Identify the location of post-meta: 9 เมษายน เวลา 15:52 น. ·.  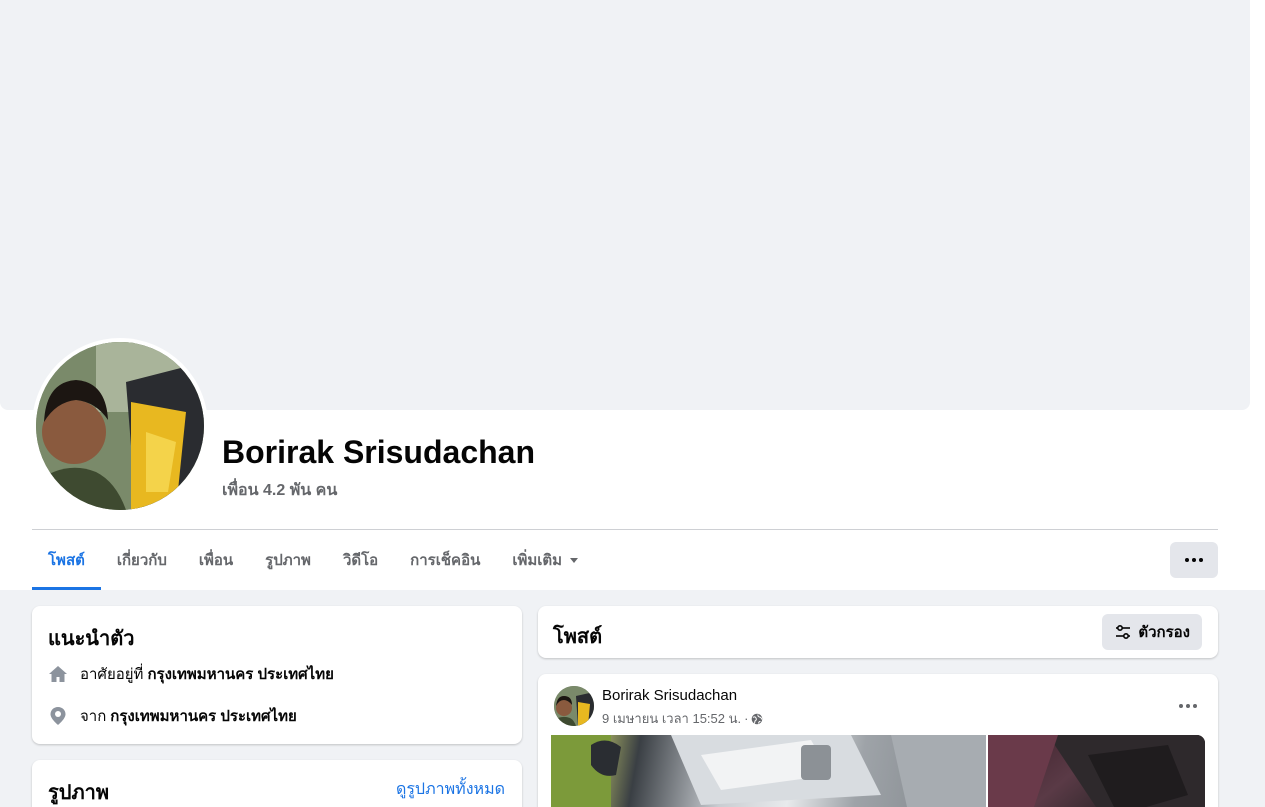
(682, 718).